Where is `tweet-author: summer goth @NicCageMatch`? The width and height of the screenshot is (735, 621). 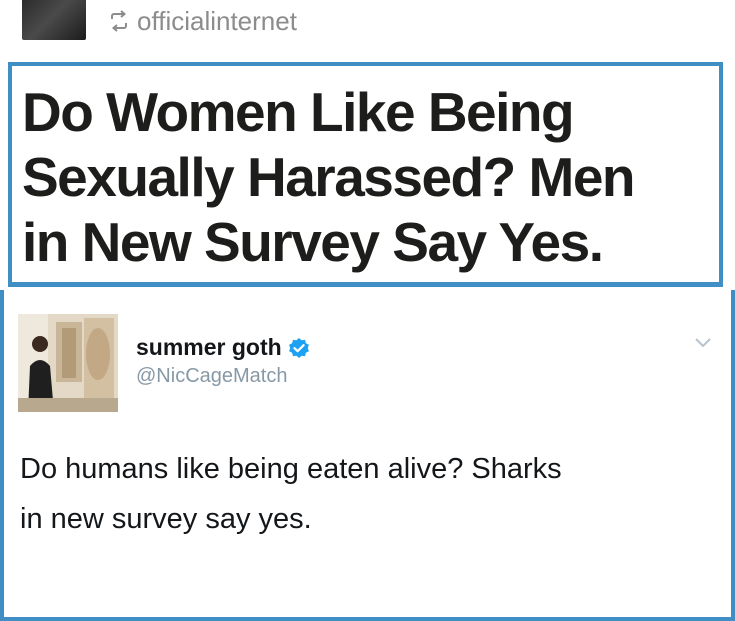
tweet-author: summer goth @NicCageMatch is located at coordinates (223, 361).